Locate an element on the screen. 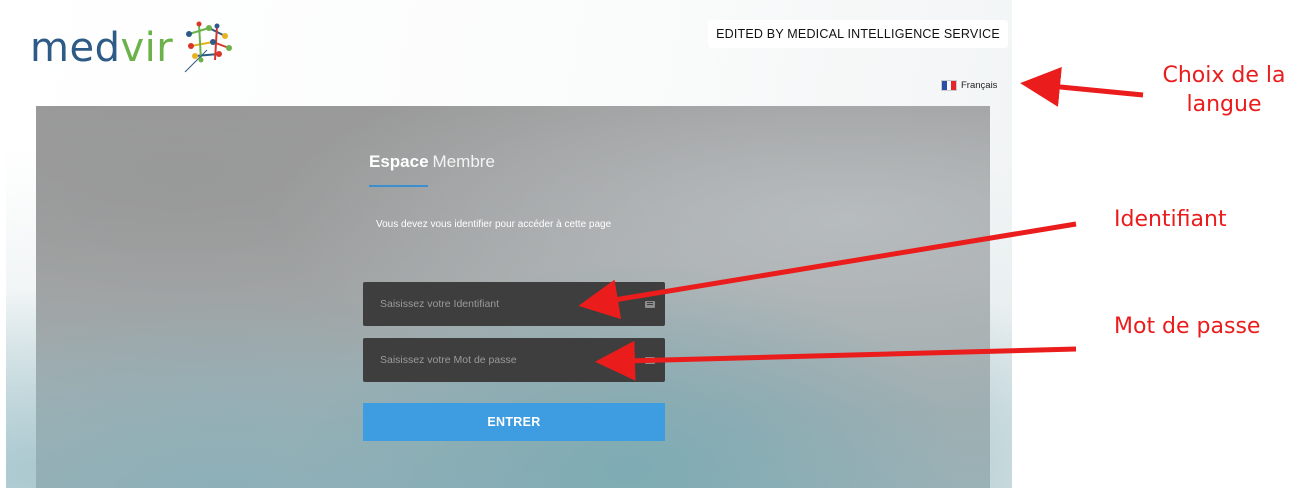 This screenshot has width=1301, height=493. annotation-password: Mot de passe is located at coordinates (1187, 326).